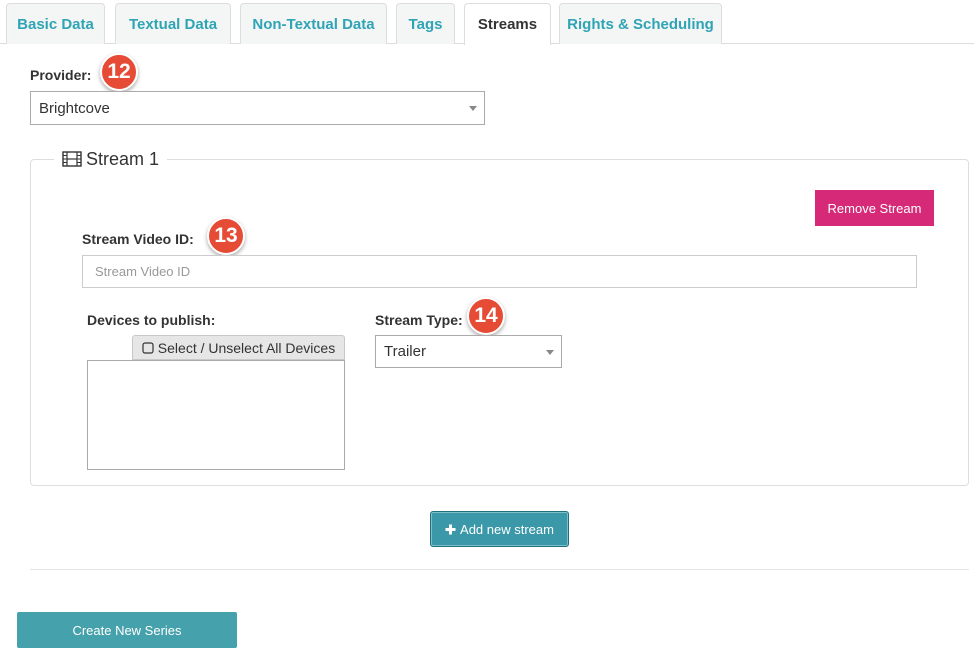 The height and width of the screenshot is (659, 974). What do you see at coordinates (507, 24) in the screenshot?
I see `tab-streams: Streams` at bounding box center [507, 24].